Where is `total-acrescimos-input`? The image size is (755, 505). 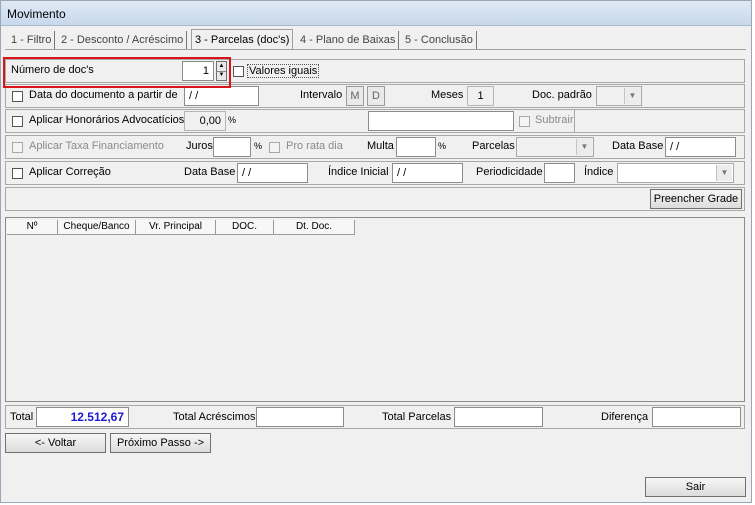 total-acrescimos-input is located at coordinates (300, 417).